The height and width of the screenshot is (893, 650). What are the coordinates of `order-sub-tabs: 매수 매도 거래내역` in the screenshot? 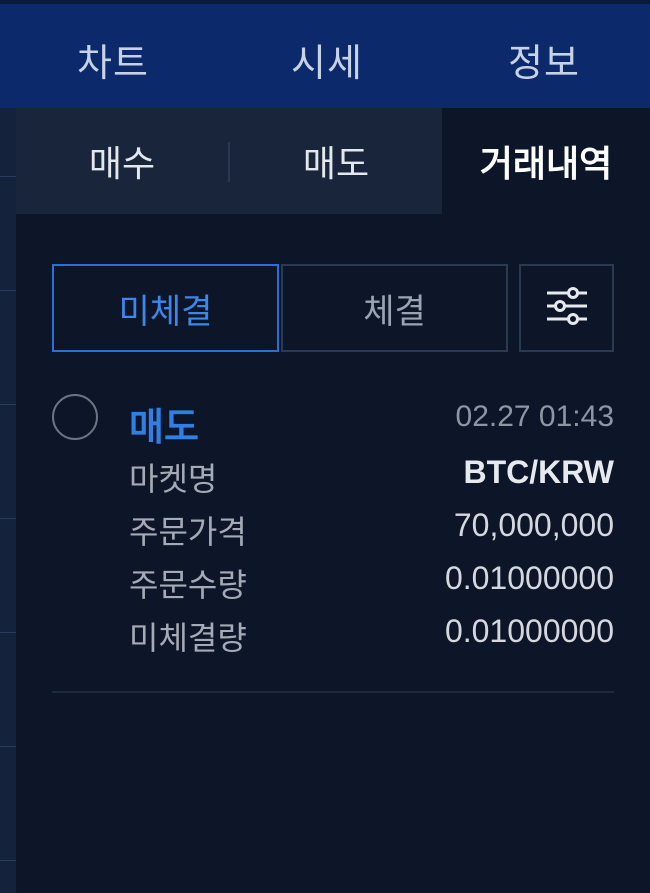 It's located at (333, 161).